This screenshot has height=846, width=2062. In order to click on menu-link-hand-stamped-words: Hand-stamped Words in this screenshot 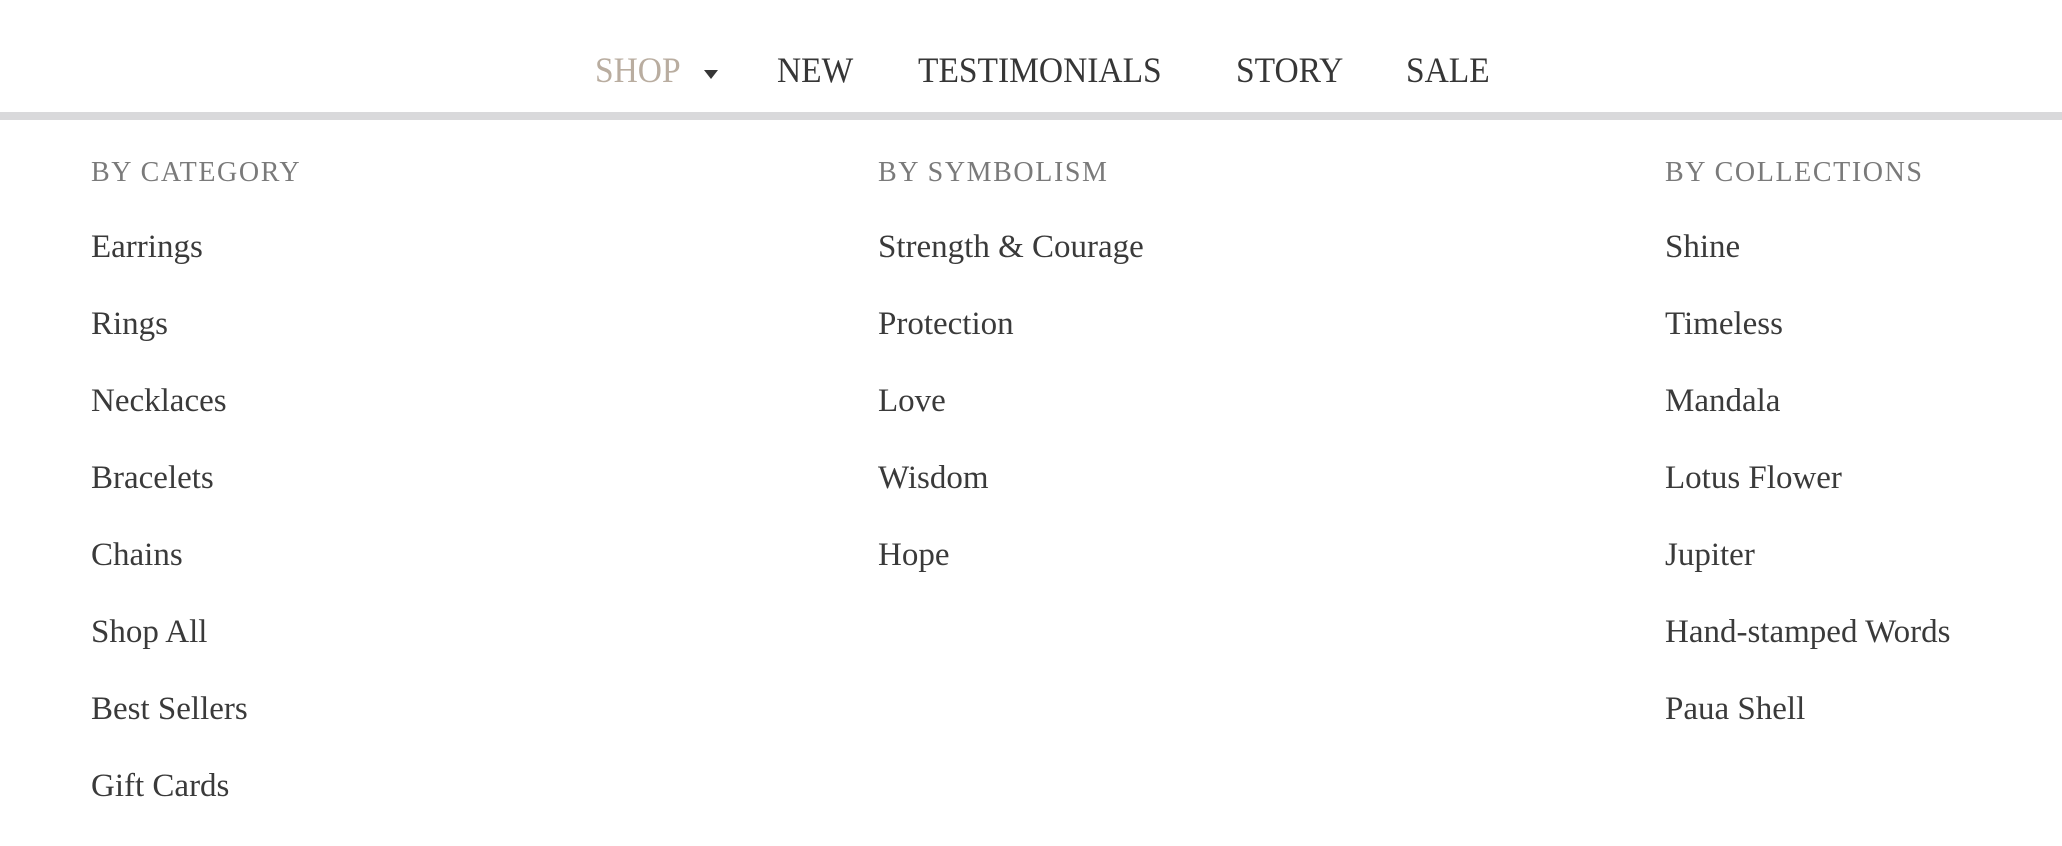, I will do `click(1807, 650)`.